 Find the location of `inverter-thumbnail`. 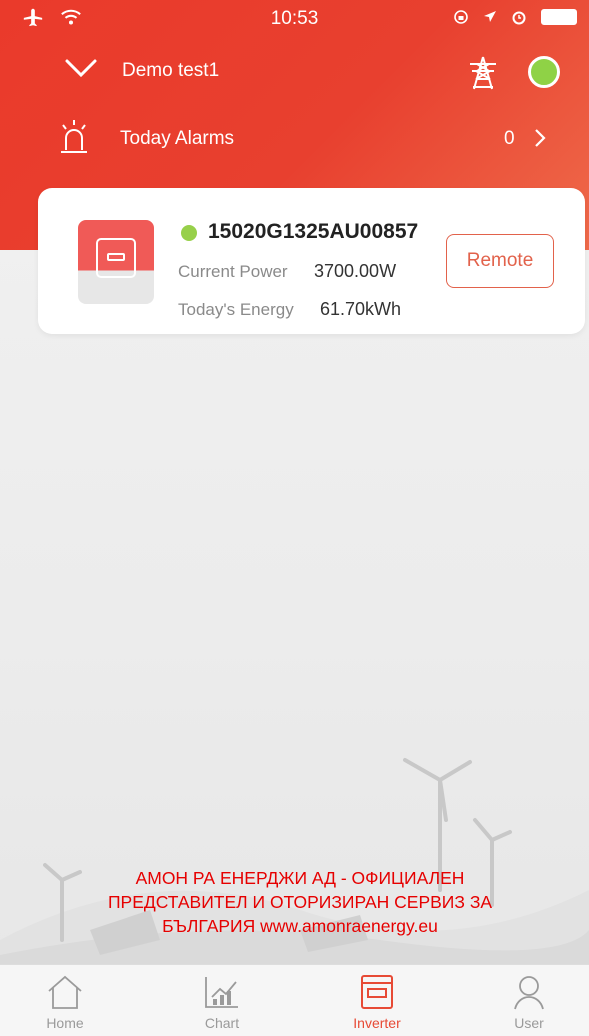

inverter-thumbnail is located at coordinates (116, 262).